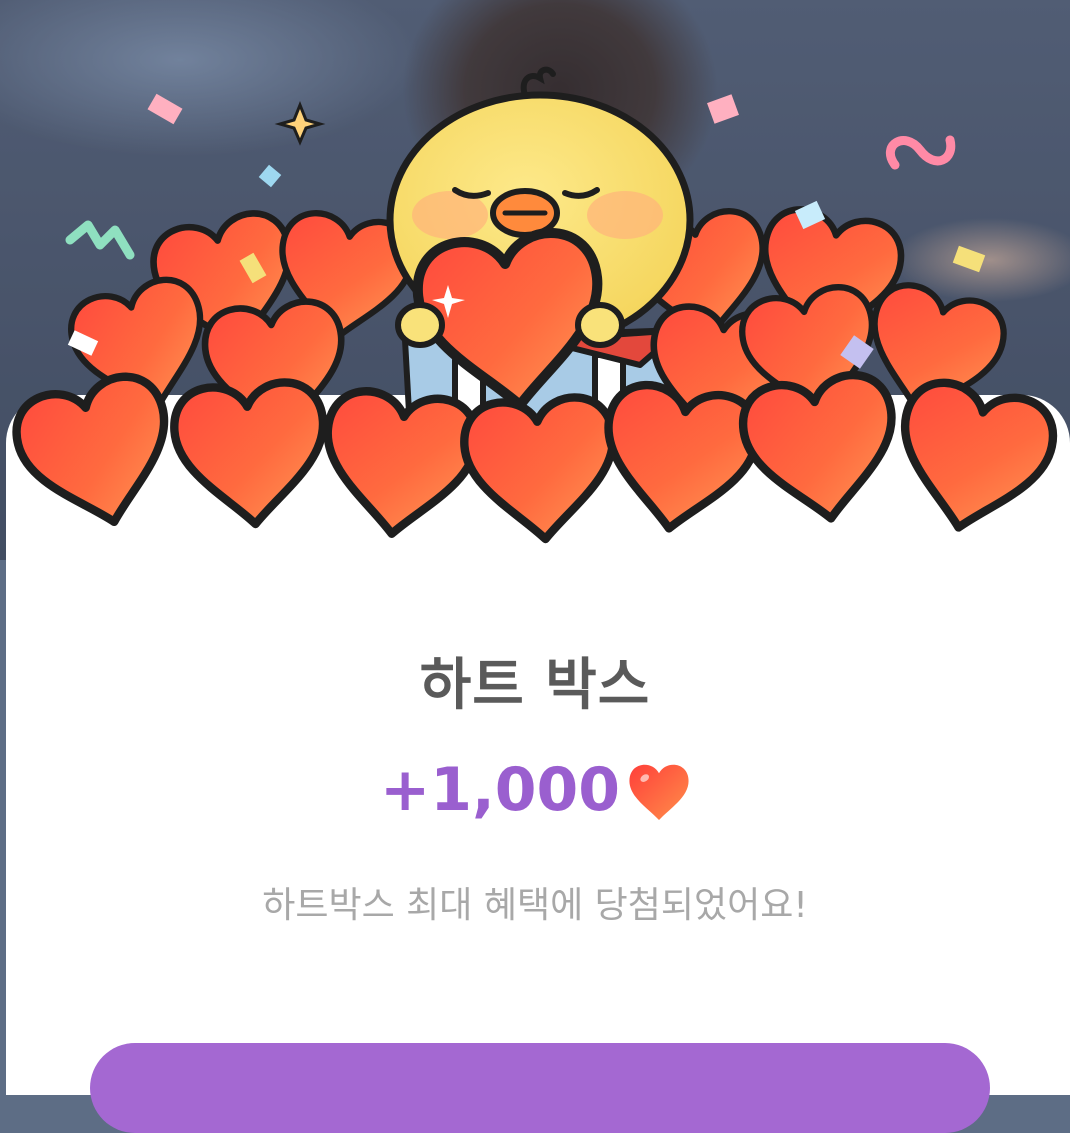 The width and height of the screenshot is (1070, 1133). I want to click on confirm-button, so click(540, 1088).